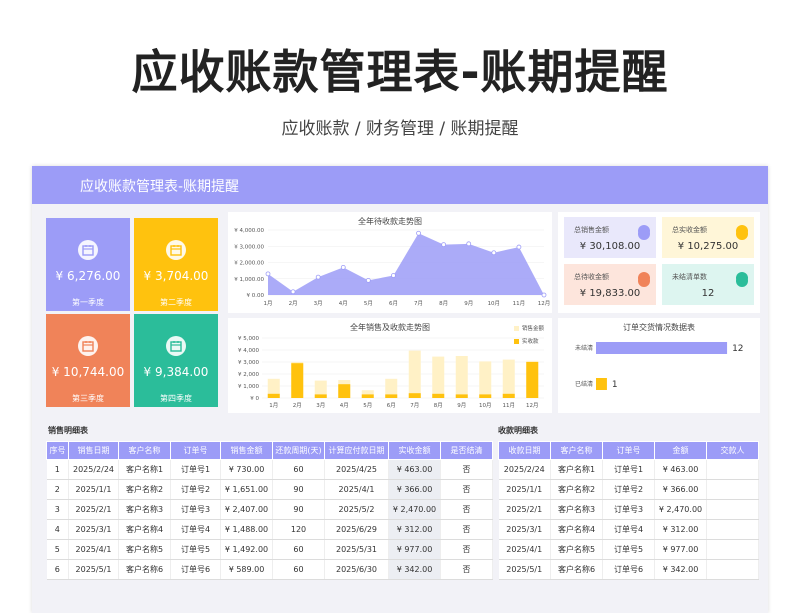  I want to click on table-cell: 3, so click(57, 509).